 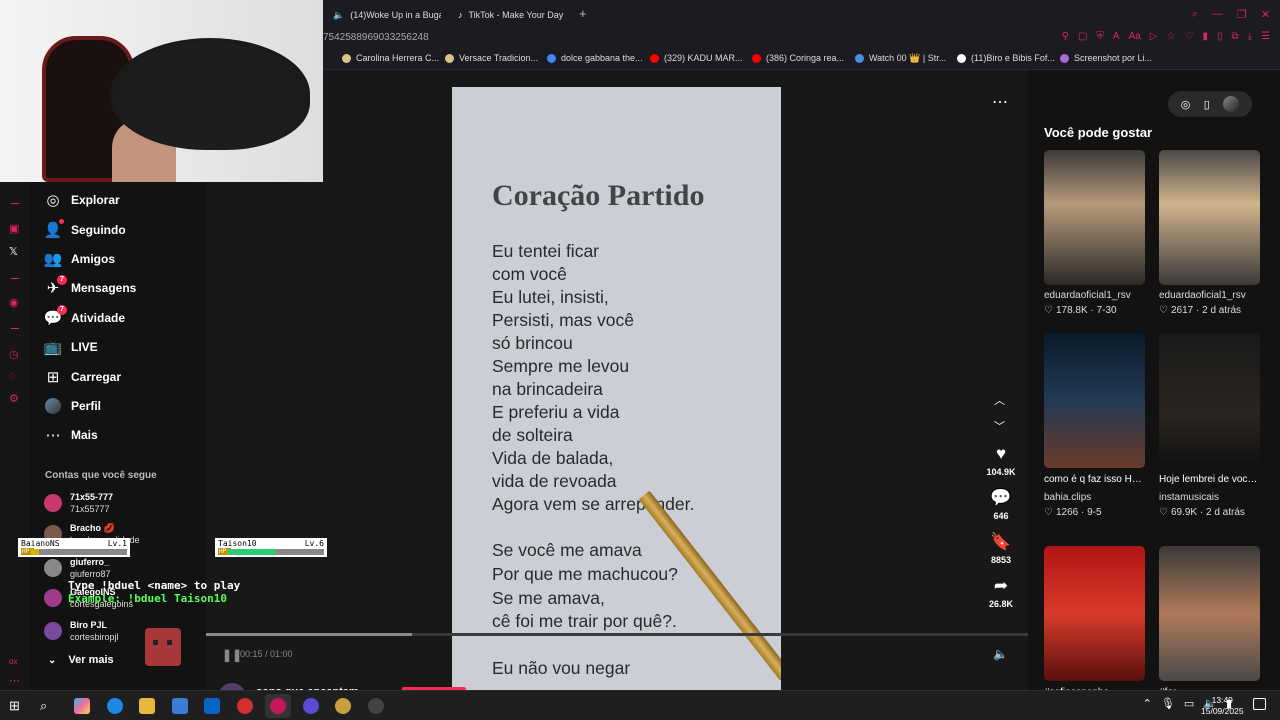 What do you see at coordinates (1209, 233) in the screenshot?
I see `video-card: eduardaoficial1_rsv ♡ 2617 · 2 d atrás` at bounding box center [1209, 233].